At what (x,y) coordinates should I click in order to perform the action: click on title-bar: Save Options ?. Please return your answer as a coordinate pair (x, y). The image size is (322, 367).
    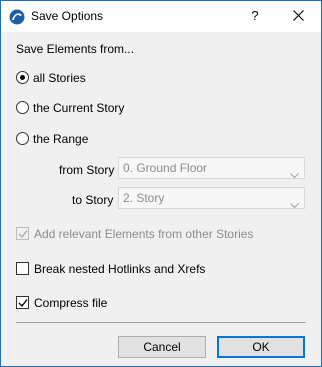
    Looking at the image, I should click on (161, 16).